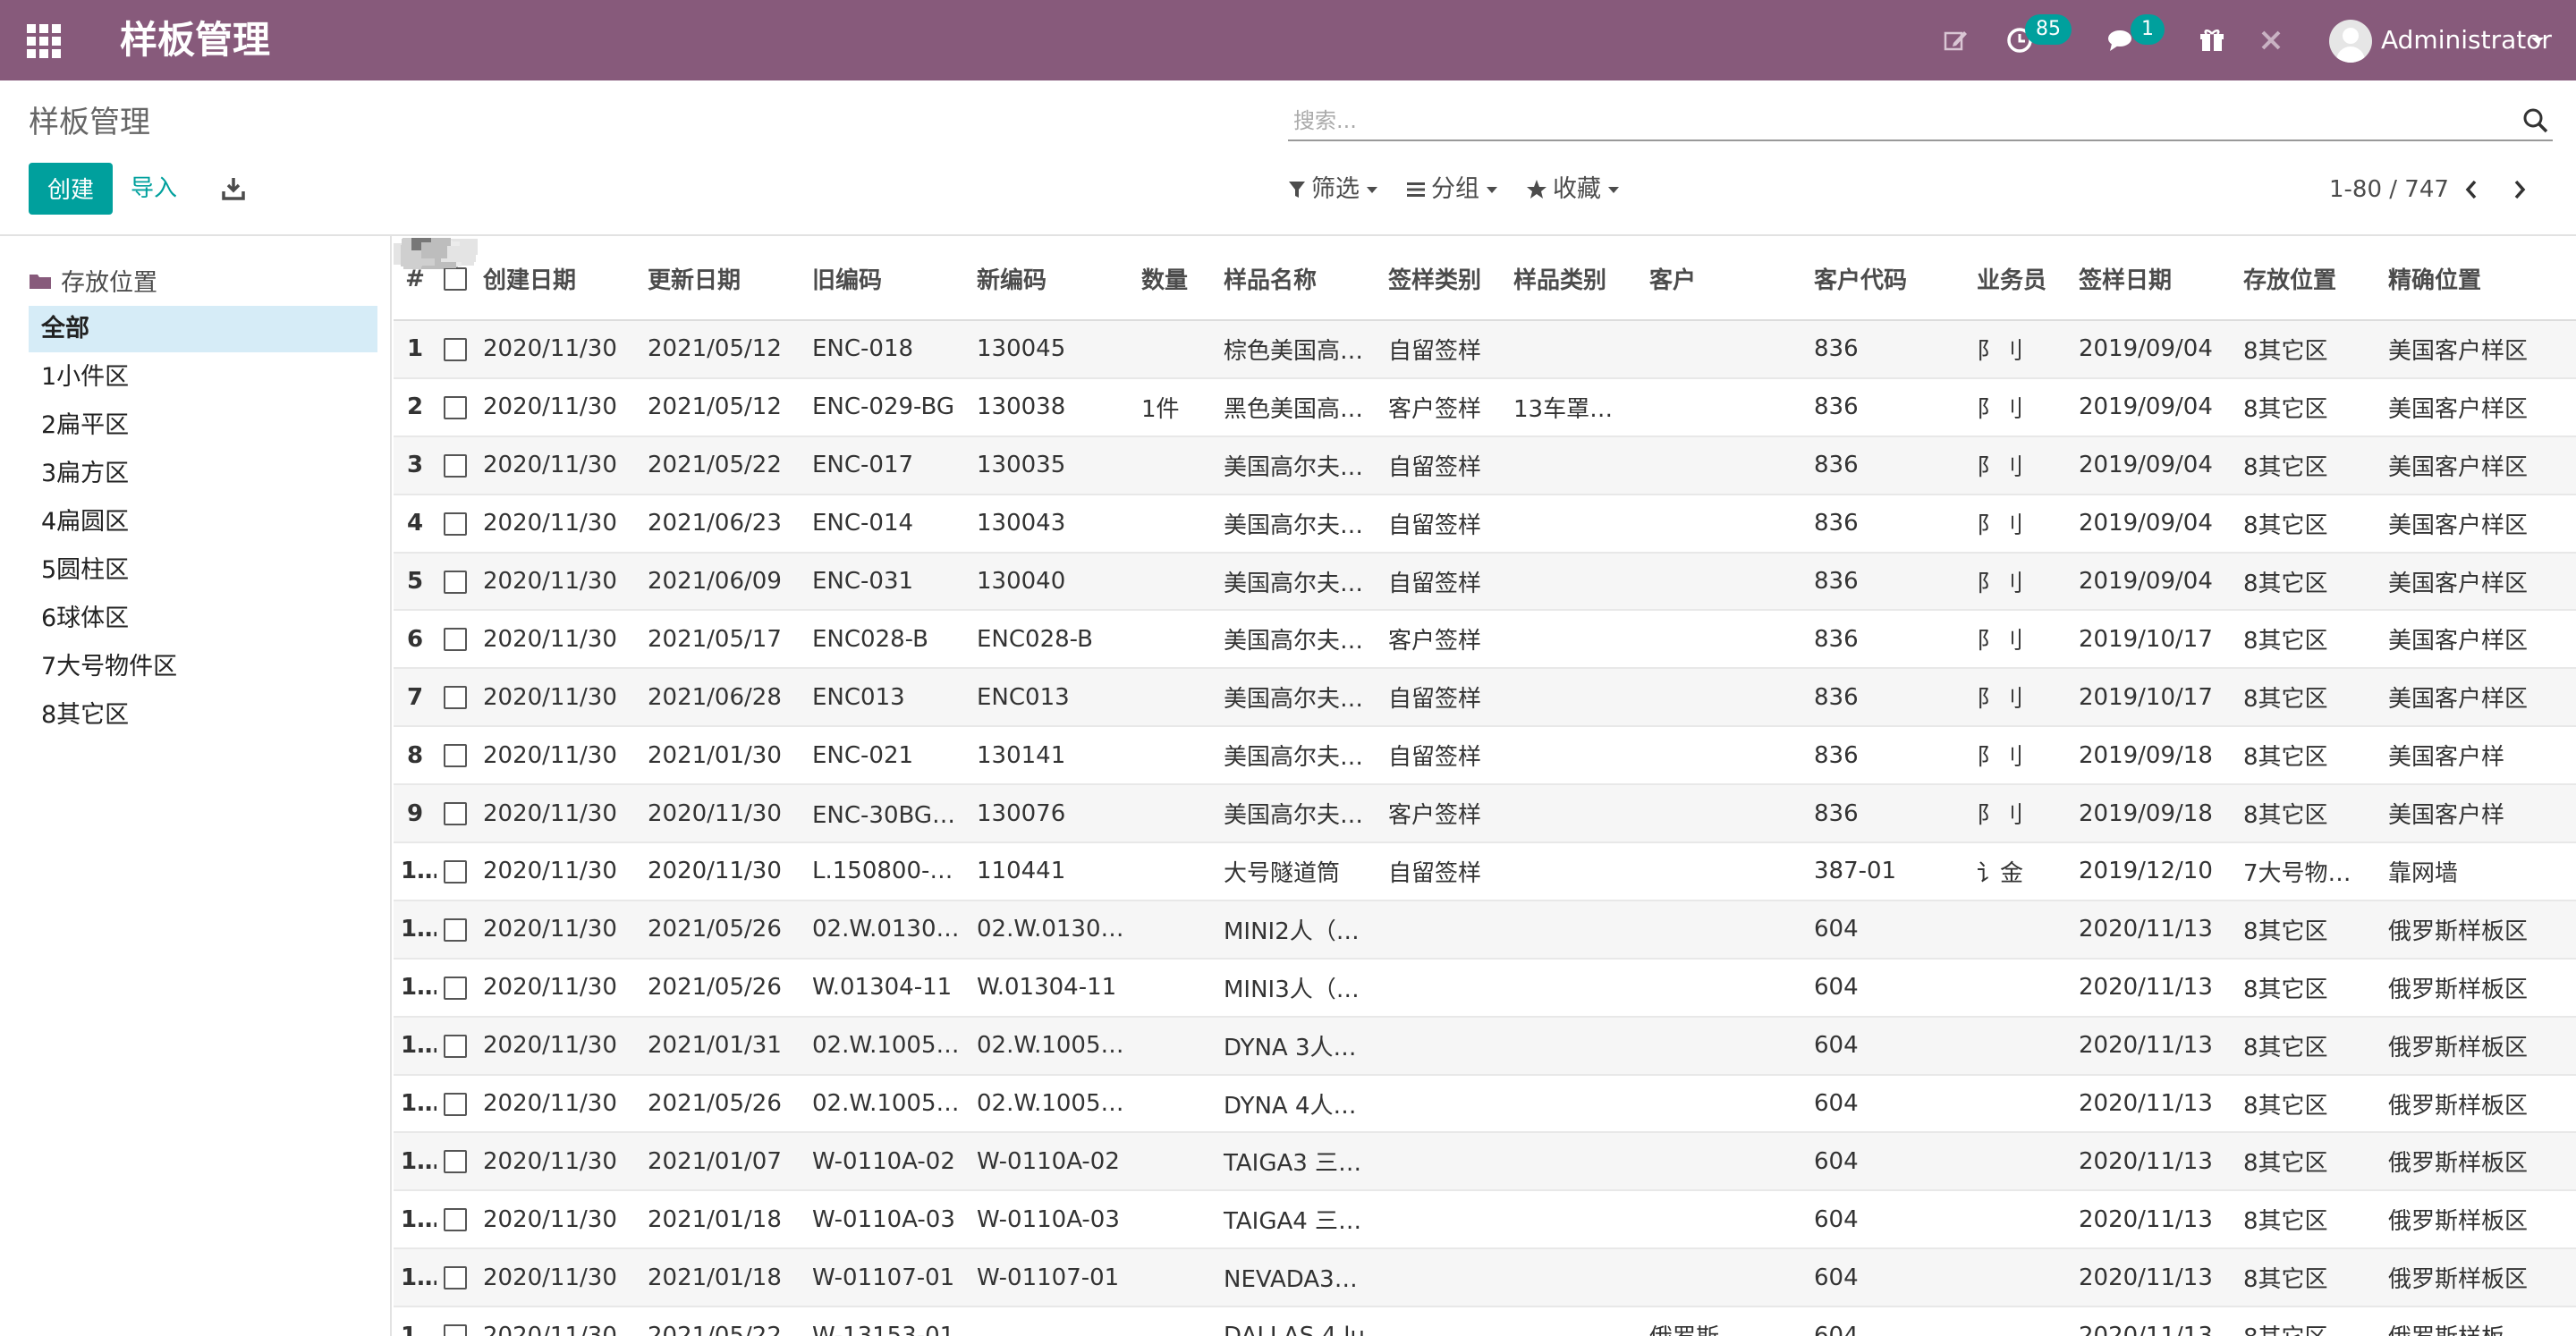  I want to click on sidebar-item-1: 1小件区, so click(203, 377).